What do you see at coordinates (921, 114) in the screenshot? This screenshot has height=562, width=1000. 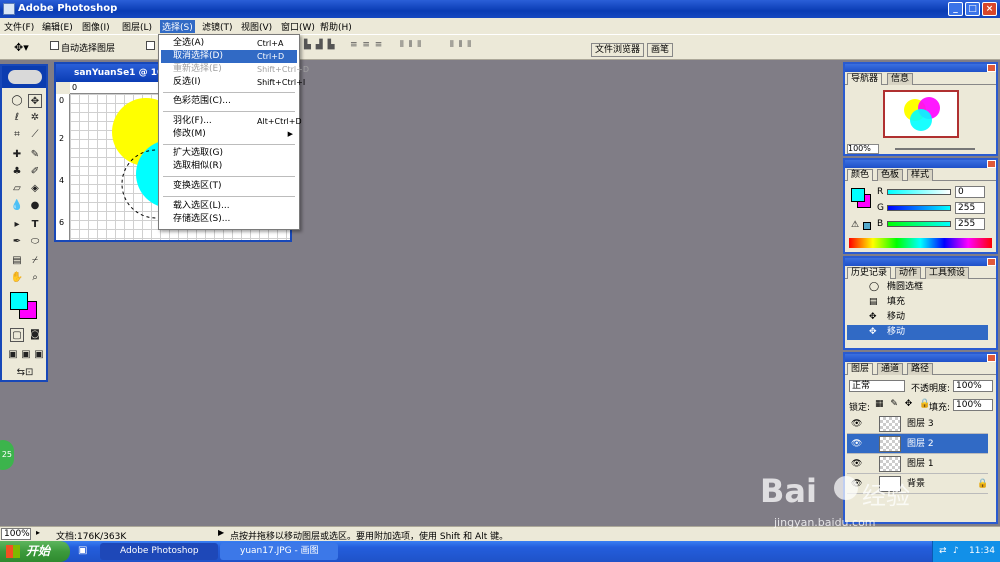 I see `navigator-thumbnail` at bounding box center [921, 114].